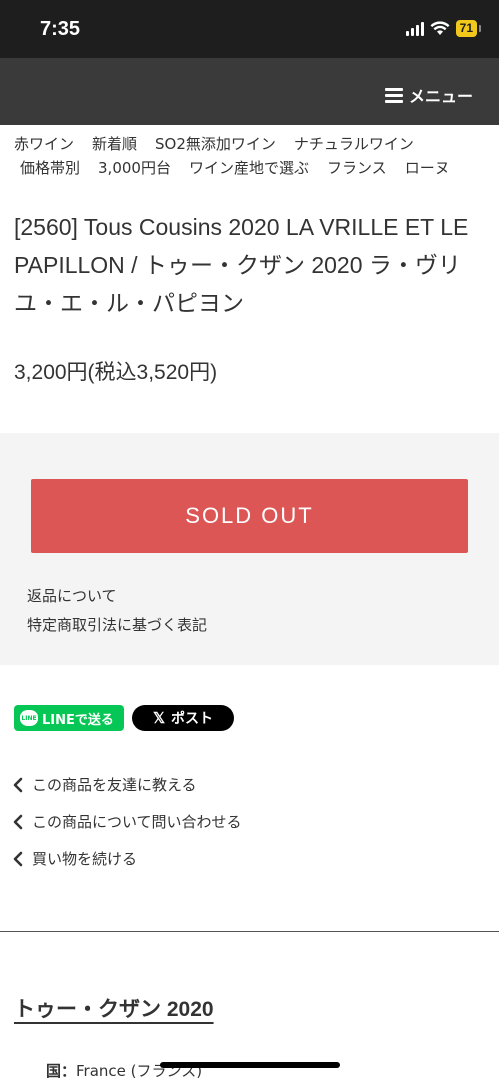 This screenshot has height=1080, width=499. Describe the element at coordinates (192, 719) in the screenshot. I see `x-post-label: ポスト` at that location.